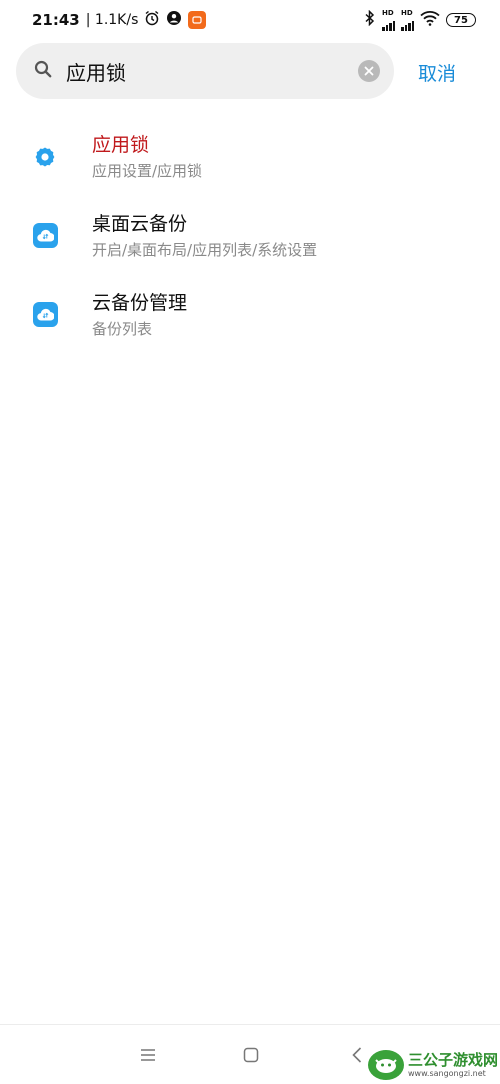 The width and height of the screenshot is (500, 1084). Describe the element at coordinates (447, 1073) in the screenshot. I see `watermark-url: www.sangongzi.net` at that location.